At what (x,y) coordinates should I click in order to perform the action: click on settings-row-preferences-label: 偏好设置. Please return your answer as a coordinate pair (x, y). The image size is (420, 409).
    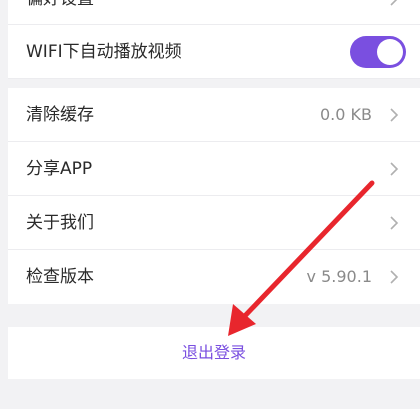
    Looking at the image, I should click on (60, 12).